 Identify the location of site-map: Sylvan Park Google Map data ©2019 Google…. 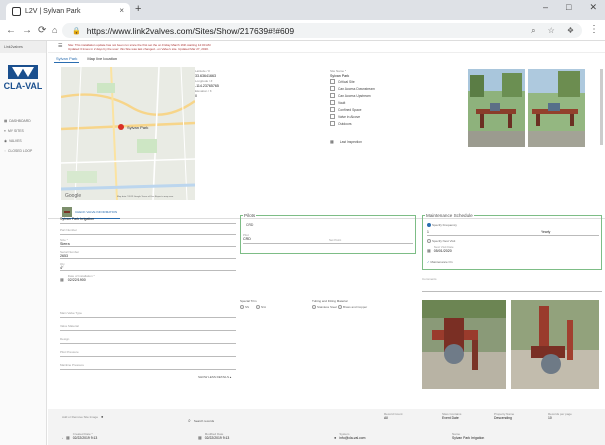
(128, 133).